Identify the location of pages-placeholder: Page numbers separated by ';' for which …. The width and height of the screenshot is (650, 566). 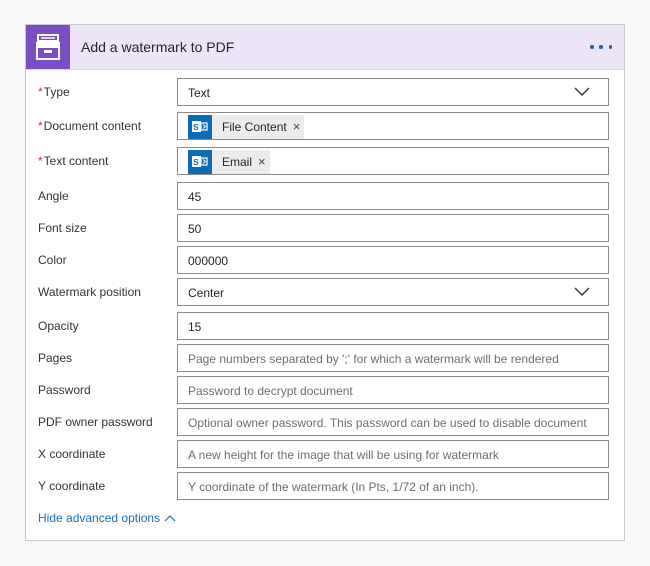
(373, 359).